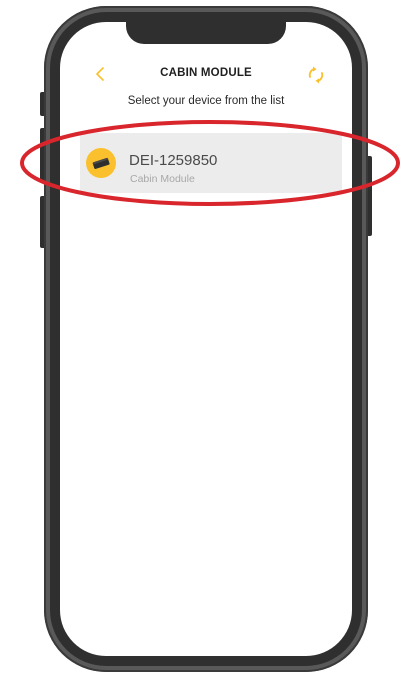 The image size is (412, 675). What do you see at coordinates (206, 101) in the screenshot?
I see `instruction-text: Select your device from the list` at bounding box center [206, 101].